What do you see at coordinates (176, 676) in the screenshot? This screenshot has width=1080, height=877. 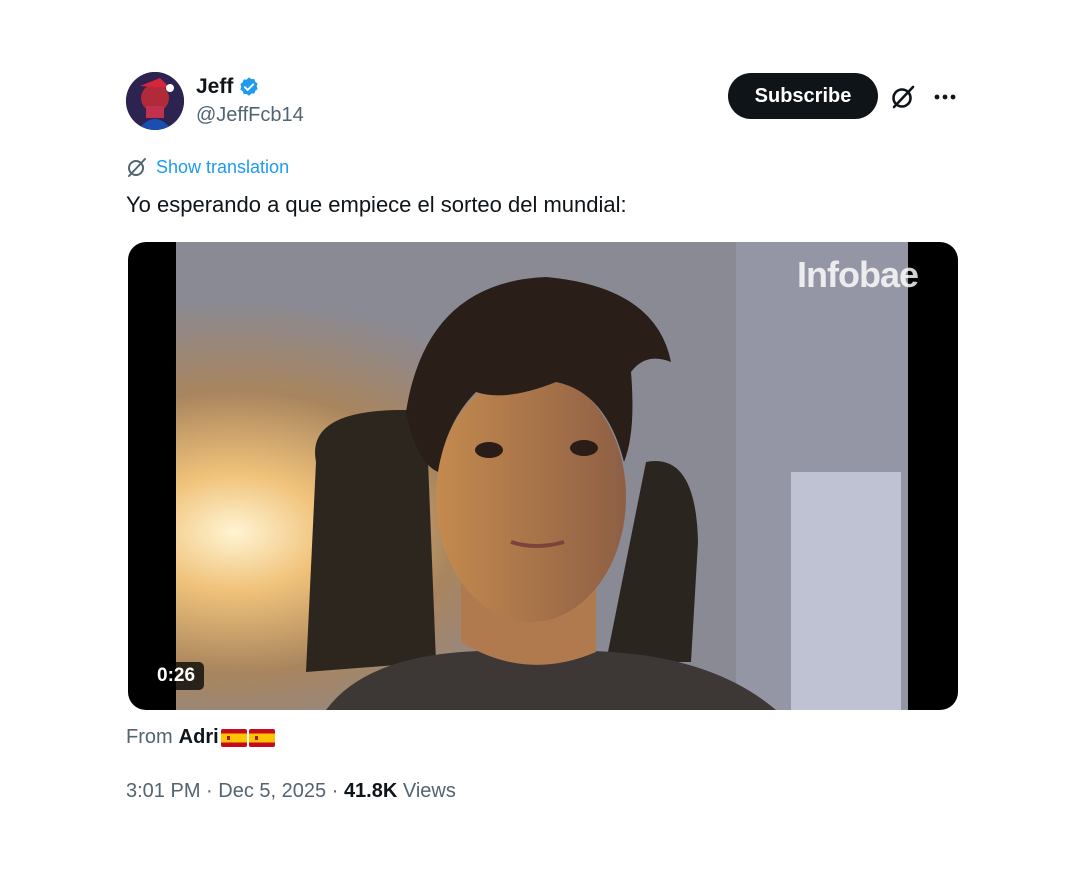 I see `video-duration-badge: 0:26` at bounding box center [176, 676].